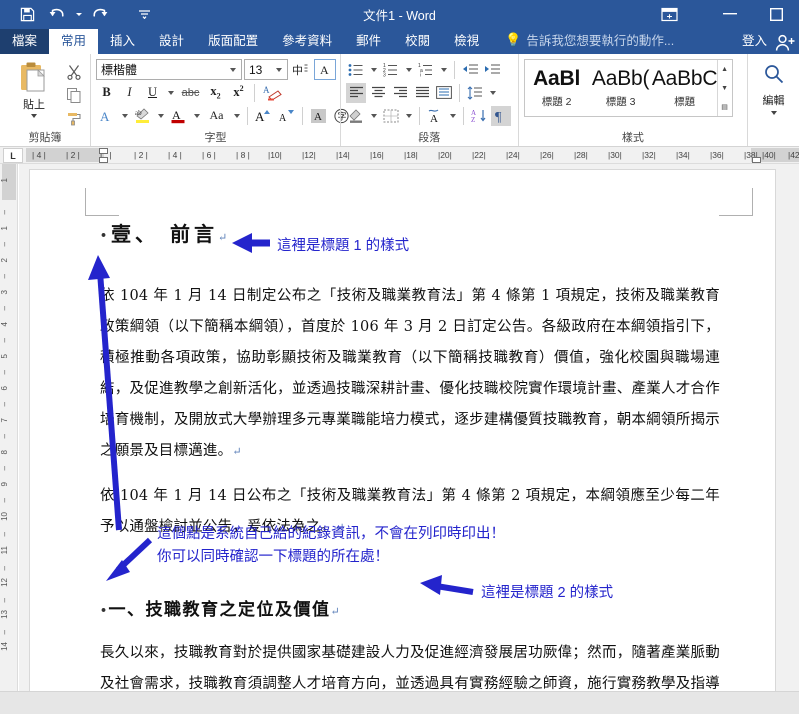 The height and width of the screenshot is (714, 799). What do you see at coordinates (124, 115) in the screenshot?
I see `text-effects-dropdown-icon` at bounding box center [124, 115].